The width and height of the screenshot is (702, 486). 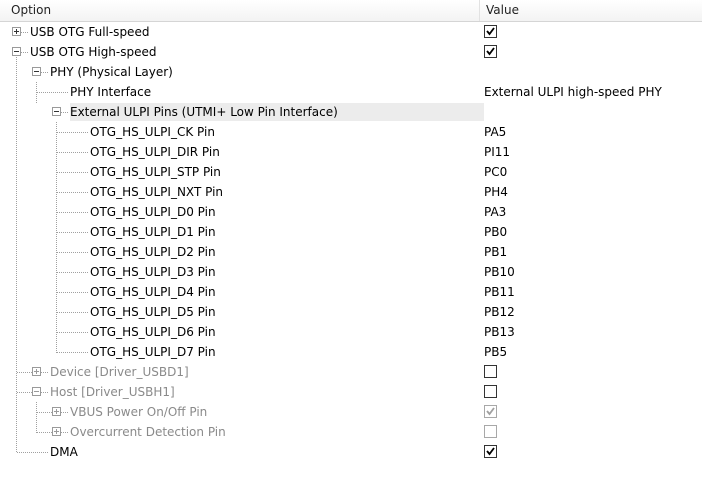 What do you see at coordinates (351, 32) in the screenshot?
I see `tree-row-usb-otg-full-speed: USB OTG Full-speed` at bounding box center [351, 32].